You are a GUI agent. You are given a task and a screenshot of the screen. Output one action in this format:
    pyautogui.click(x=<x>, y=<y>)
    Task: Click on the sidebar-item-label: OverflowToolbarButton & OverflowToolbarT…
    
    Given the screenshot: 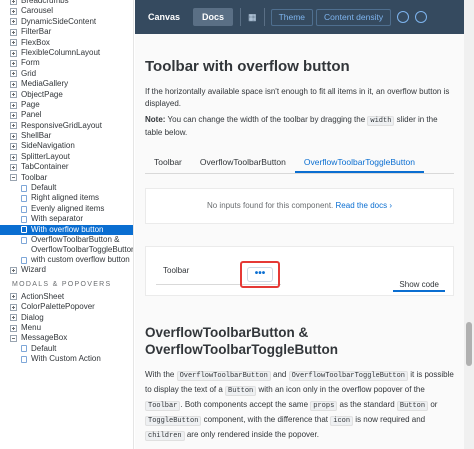 What is the action you would take?
    pyautogui.click(x=82, y=244)
    